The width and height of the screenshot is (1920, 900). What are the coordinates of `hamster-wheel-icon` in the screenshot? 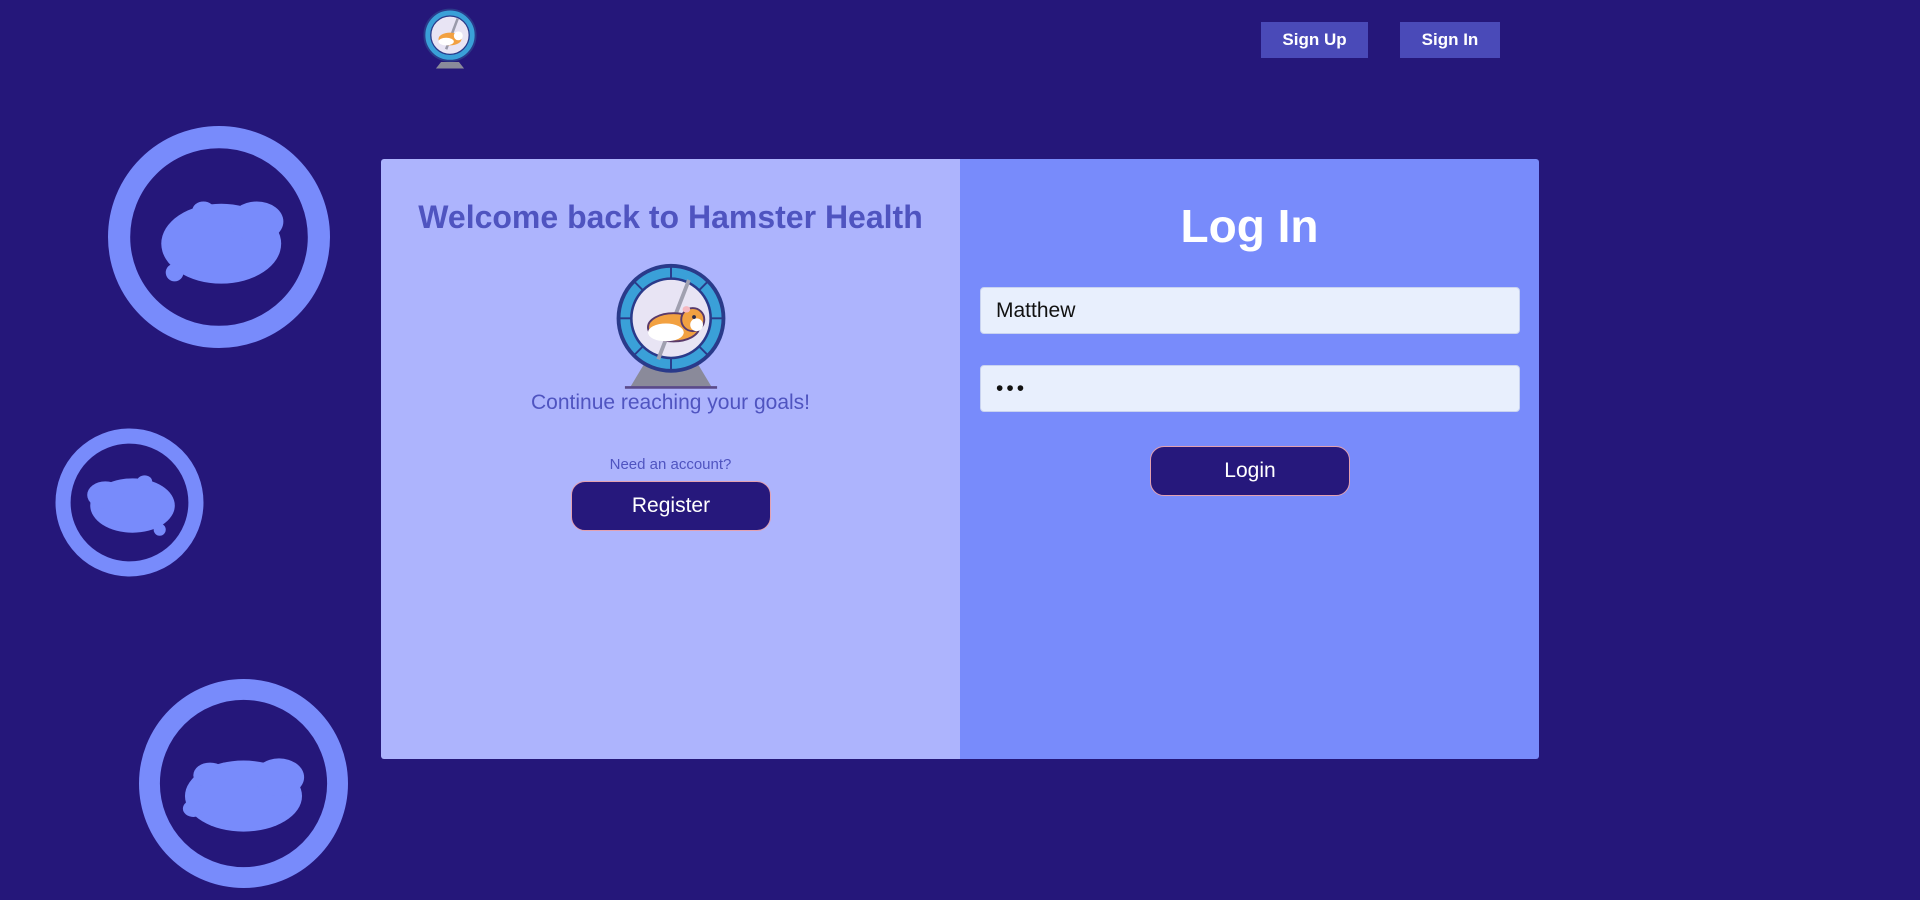 It's located at (671, 326).